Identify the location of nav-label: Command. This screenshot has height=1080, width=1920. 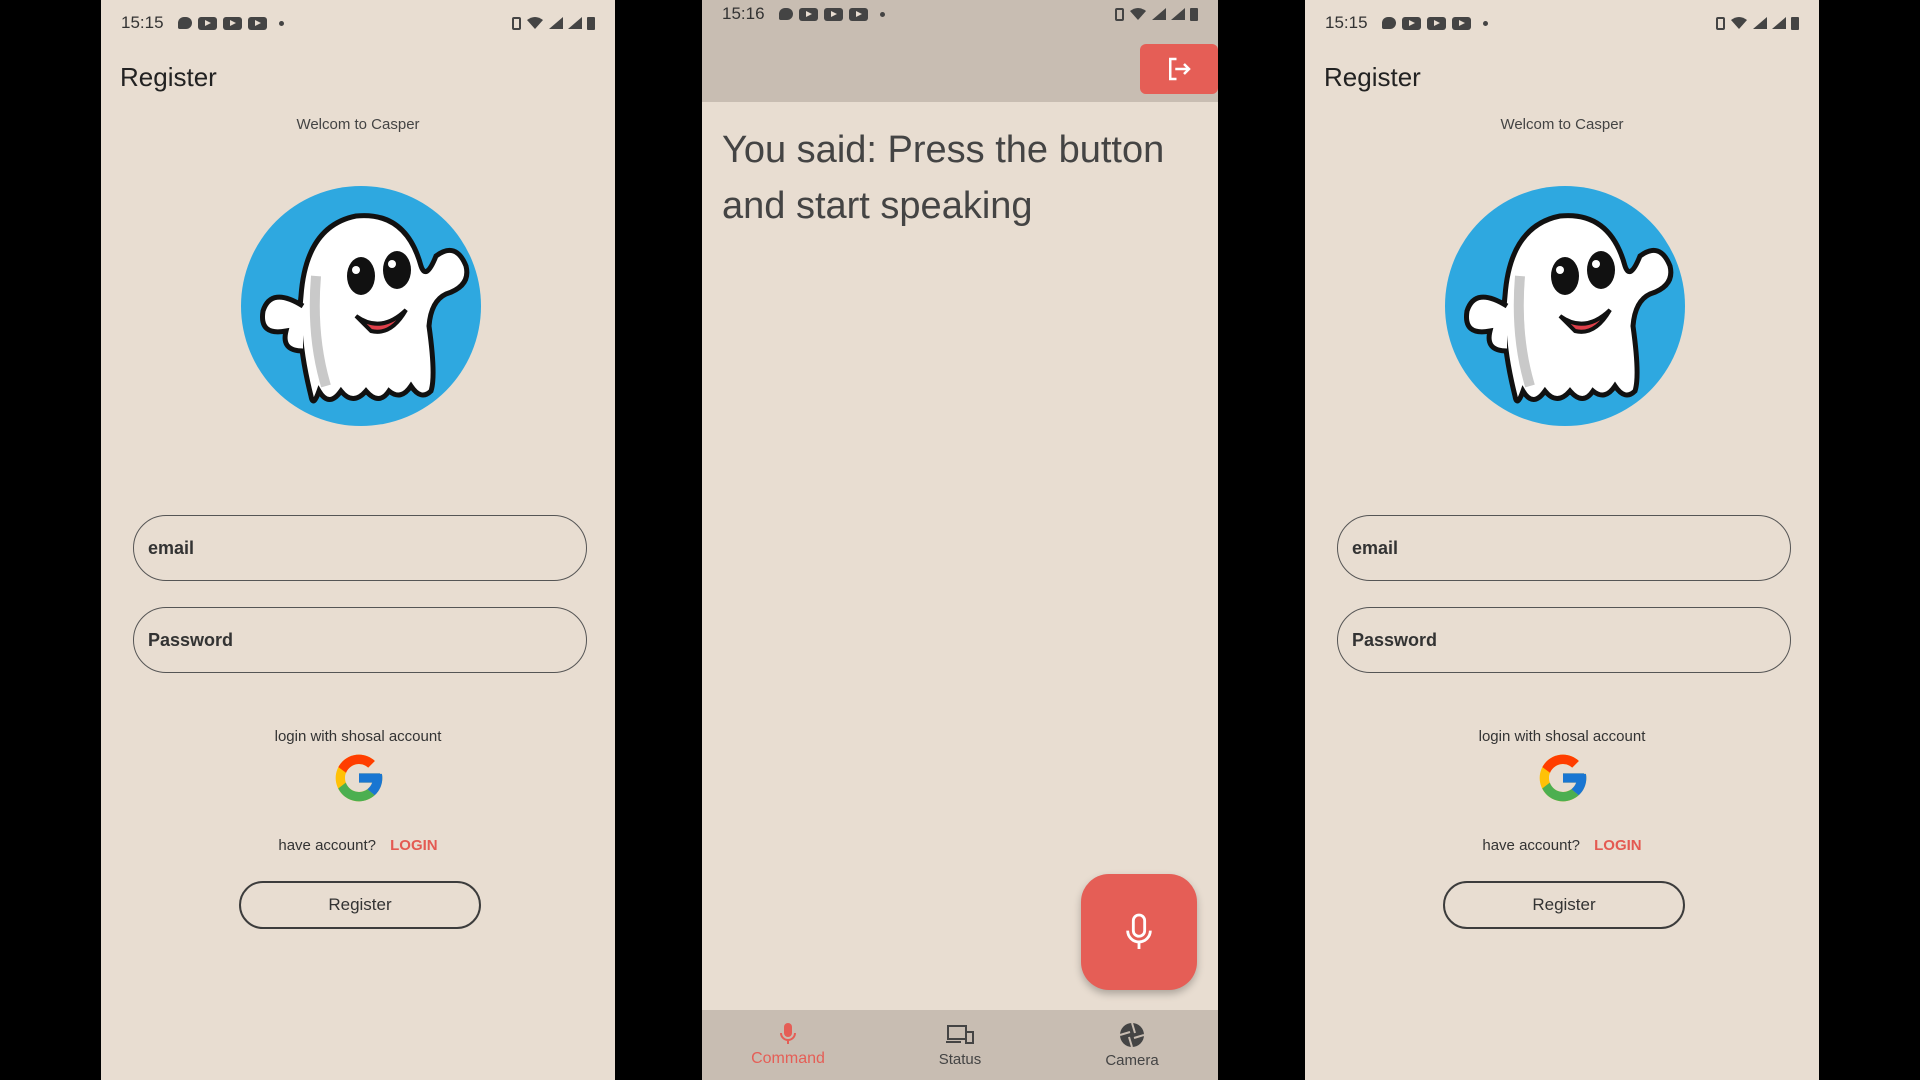
(788, 1058).